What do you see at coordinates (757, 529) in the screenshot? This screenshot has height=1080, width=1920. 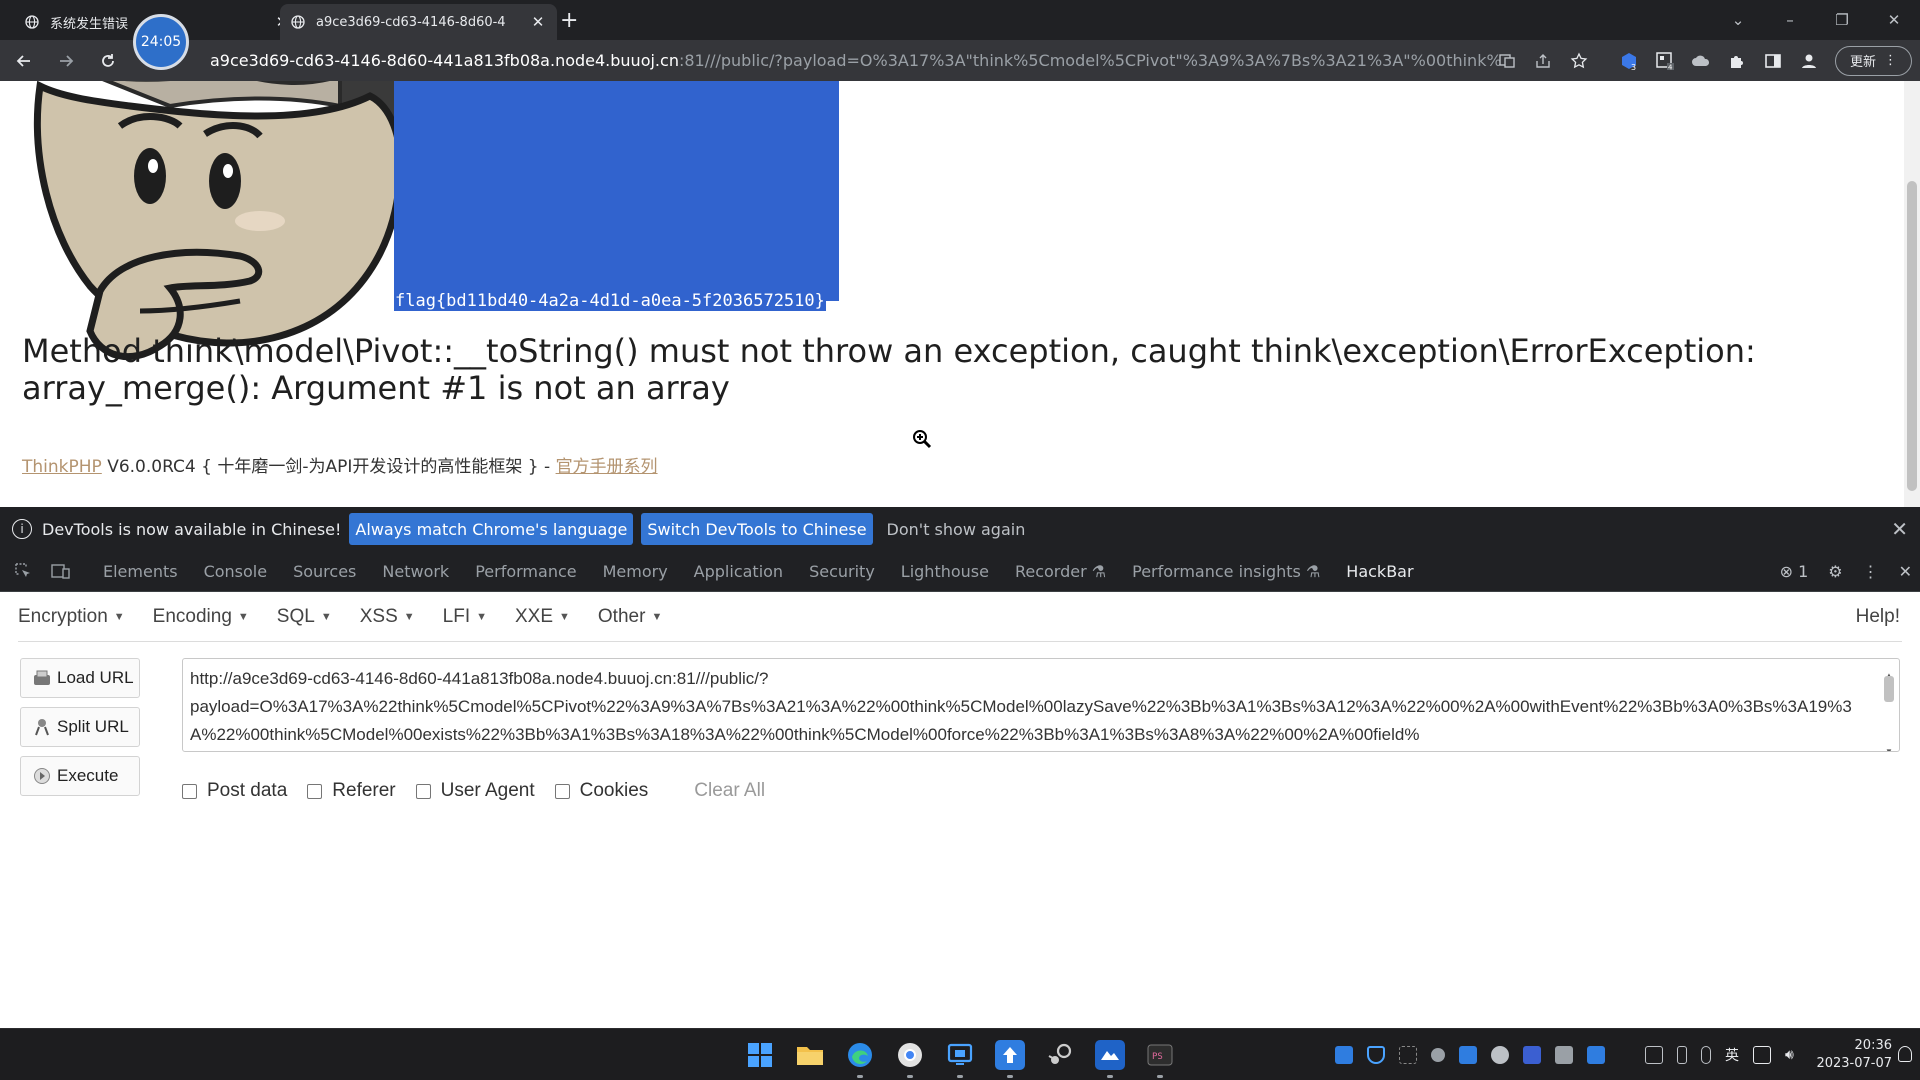 I see `switch-to-chinese-button: Switch DevTools to Chinese` at bounding box center [757, 529].